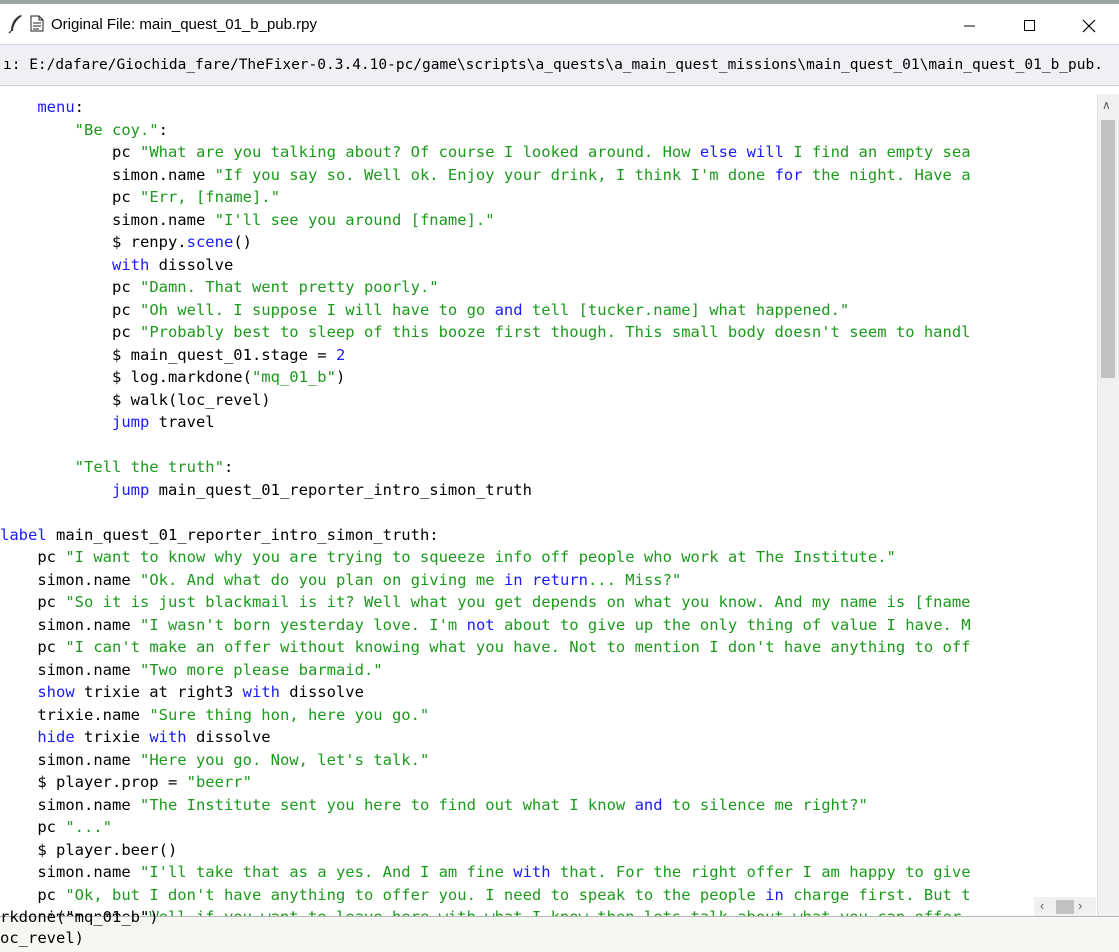 The height and width of the screenshot is (952, 1119). Describe the element at coordinates (485, 242) in the screenshot. I see `code-line: $ renpy.scene()` at that location.